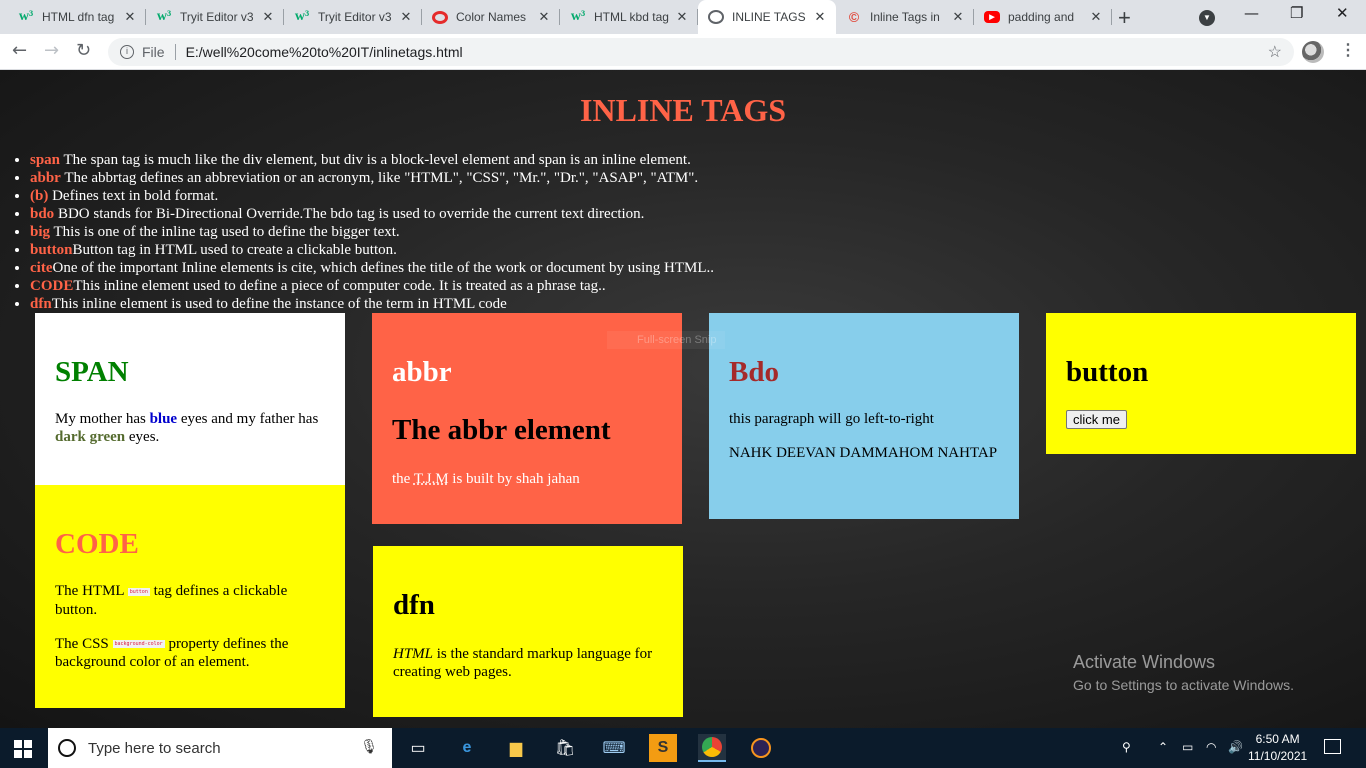 The width and height of the screenshot is (1366, 768). I want to click on reload-icon: ↻, so click(83, 50).